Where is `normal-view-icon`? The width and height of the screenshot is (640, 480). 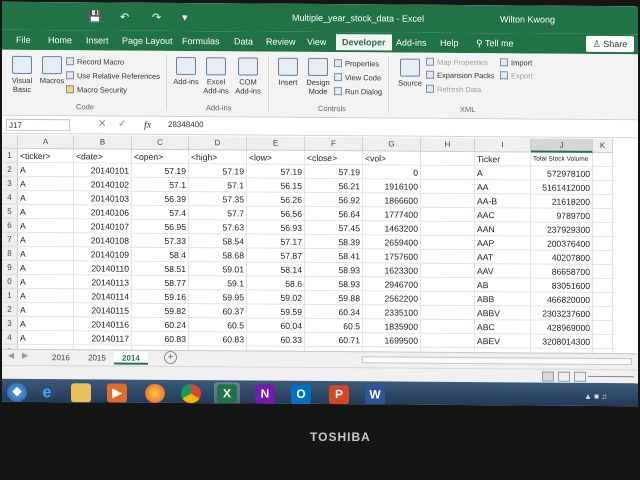
normal-view-icon is located at coordinates (548, 376).